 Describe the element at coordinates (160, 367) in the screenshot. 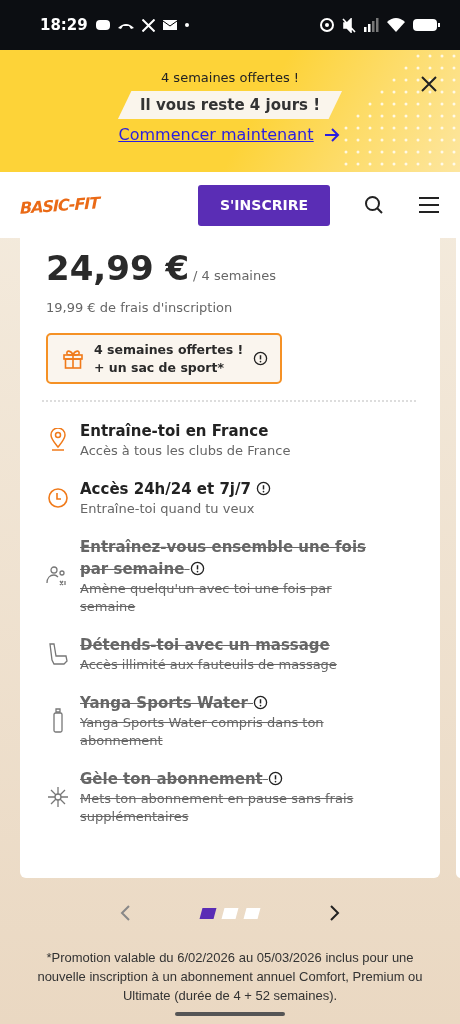

I see `offer-extra: + un sac de sport*` at that location.